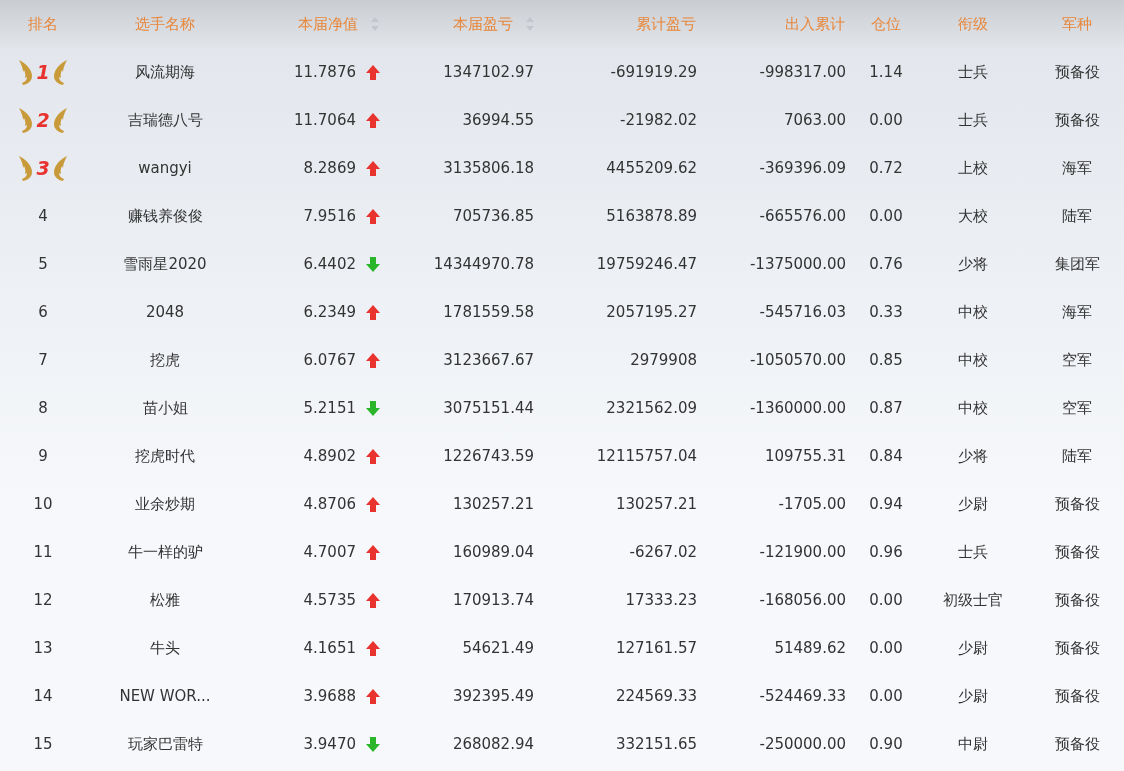 The width and height of the screenshot is (1124, 771). What do you see at coordinates (651, 408) in the screenshot?
I see `cumulative-profit-loss: 2321562.09` at bounding box center [651, 408].